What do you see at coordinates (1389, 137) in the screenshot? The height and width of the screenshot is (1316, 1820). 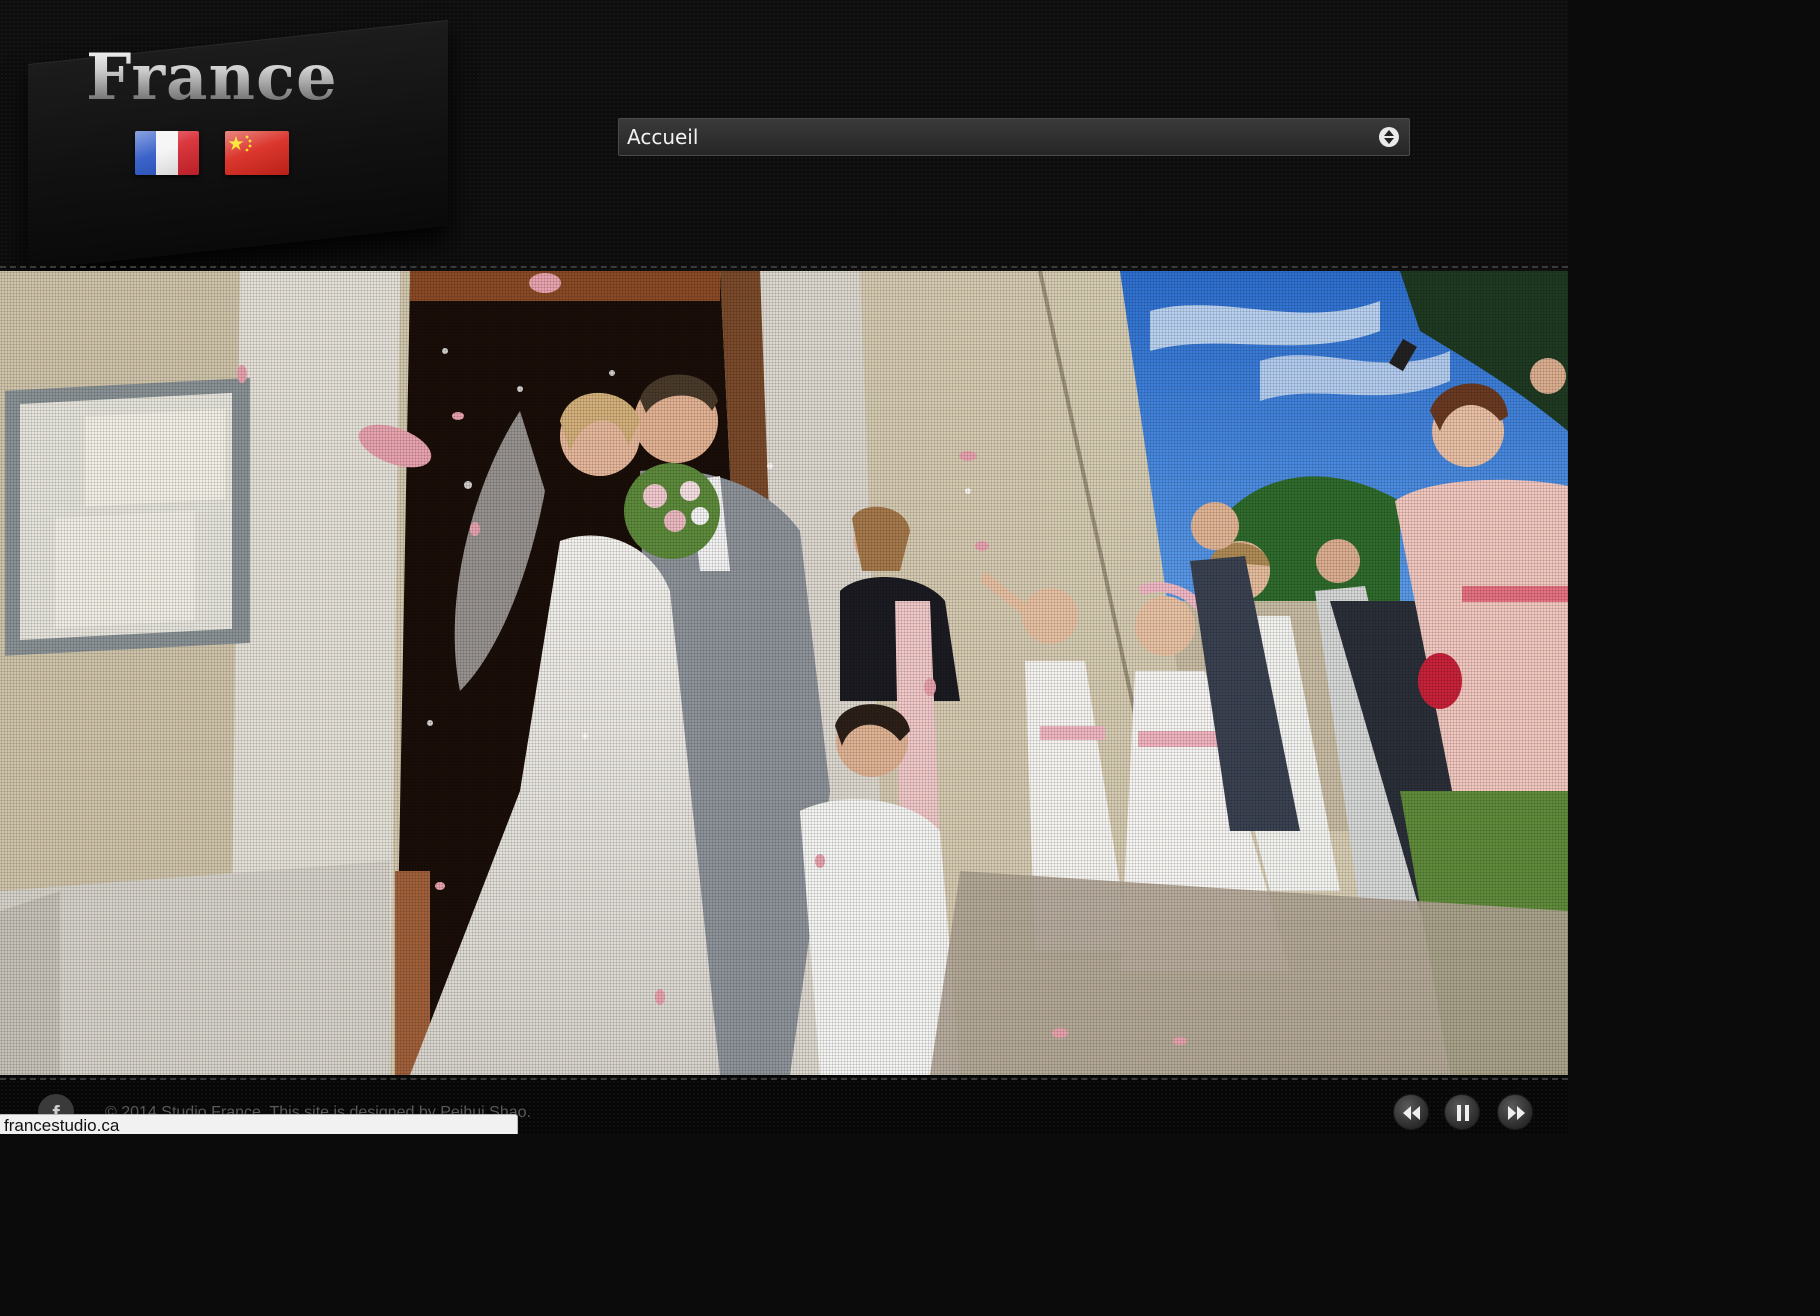 I see `select-arrows-icon` at bounding box center [1389, 137].